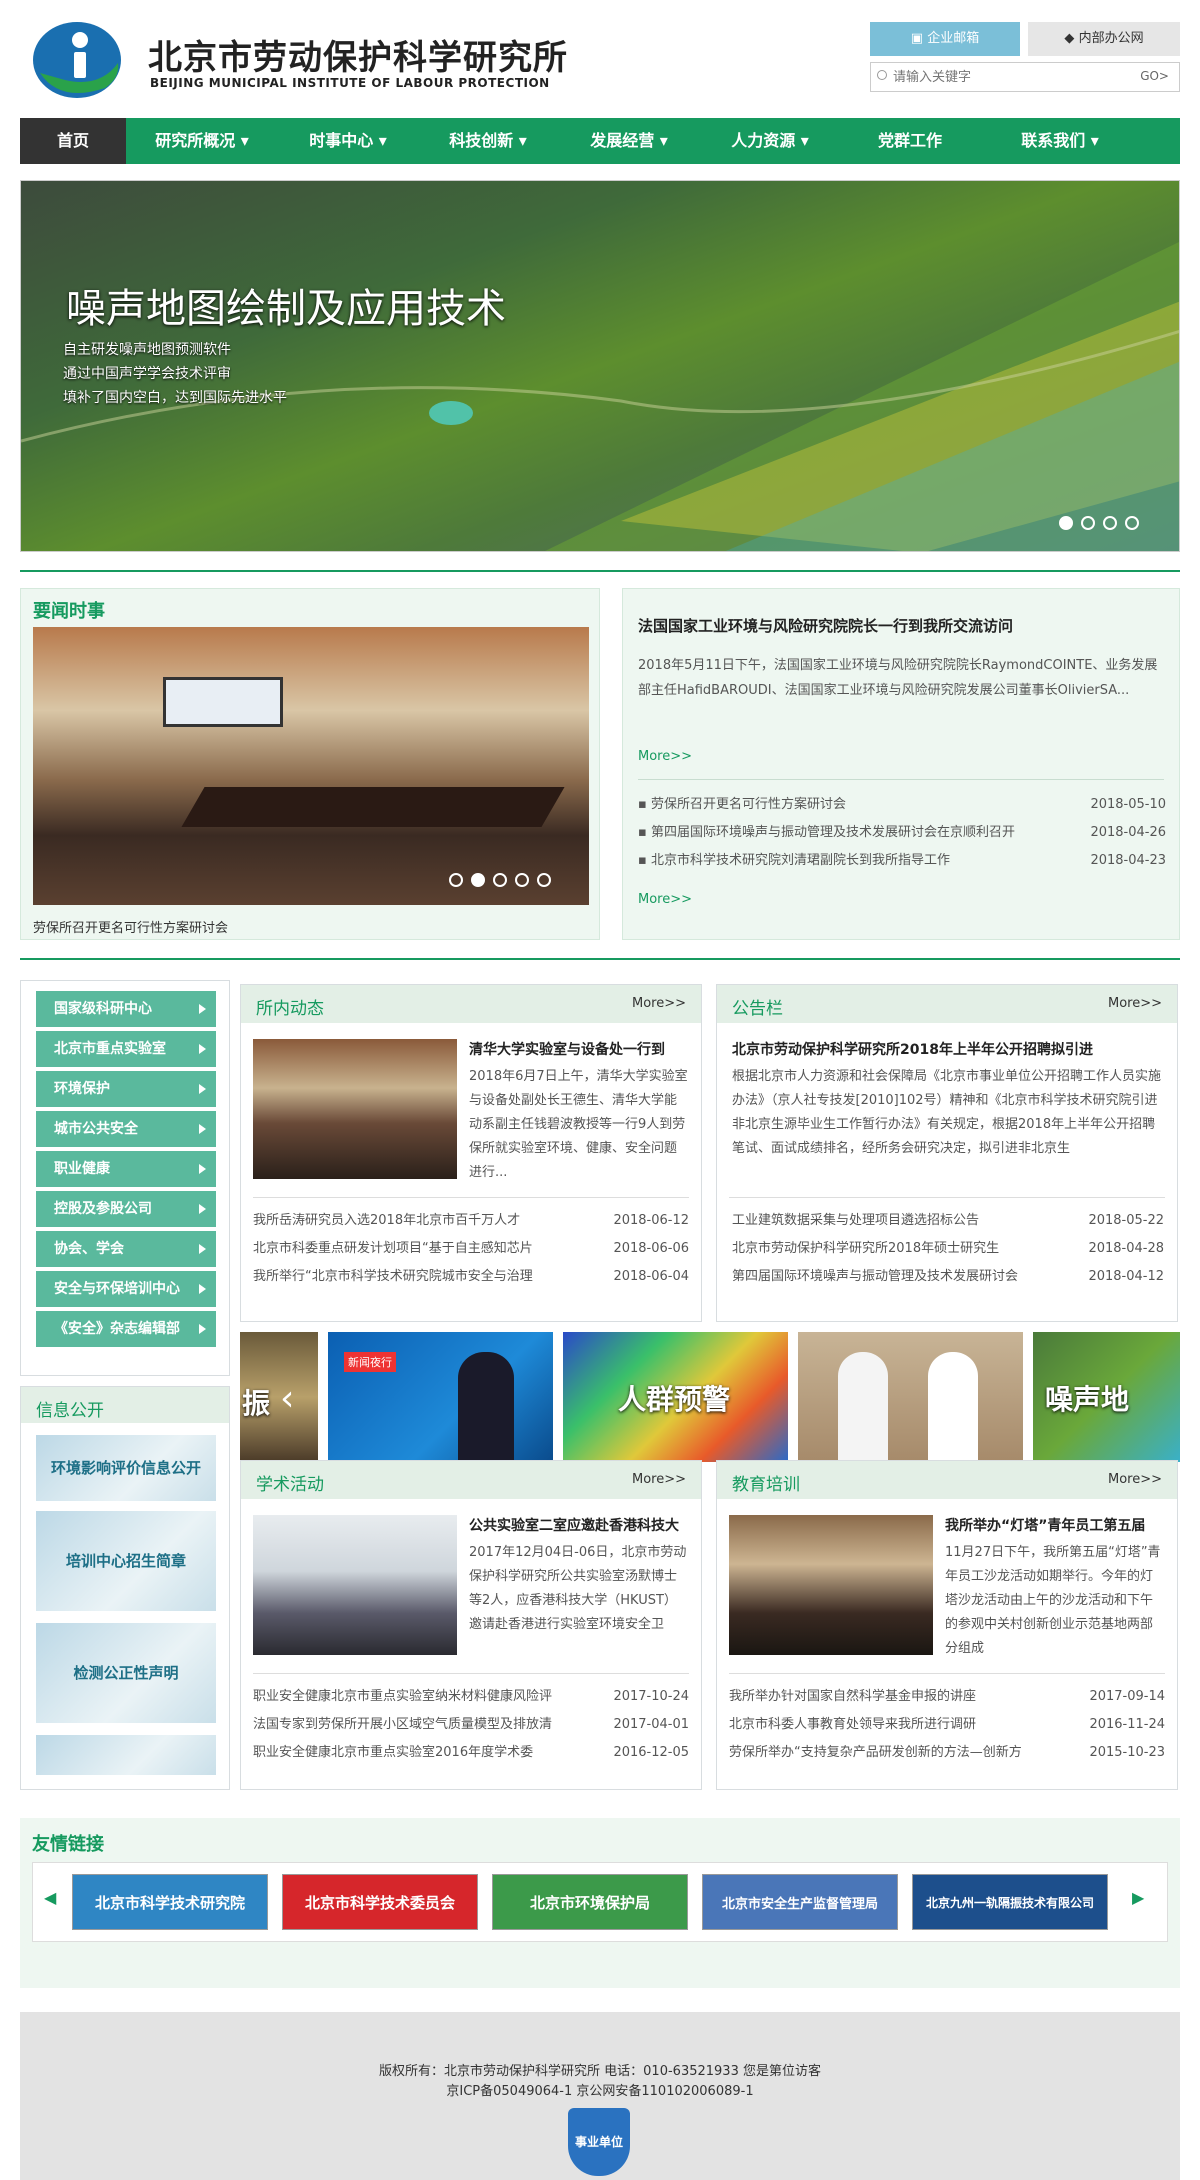  Describe the element at coordinates (910, 1397) in the screenshot. I see `strip-image-lab-interview` at that location.